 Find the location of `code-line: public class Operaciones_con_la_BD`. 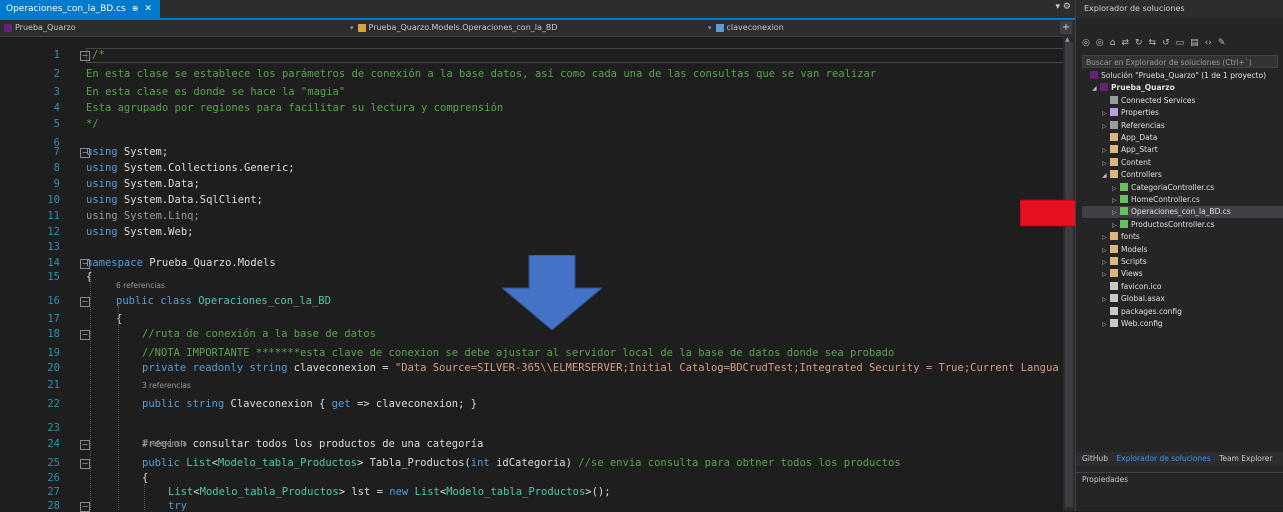

code-line: public class Operaciones_con_la_BD is located at coordinates (223, 301).